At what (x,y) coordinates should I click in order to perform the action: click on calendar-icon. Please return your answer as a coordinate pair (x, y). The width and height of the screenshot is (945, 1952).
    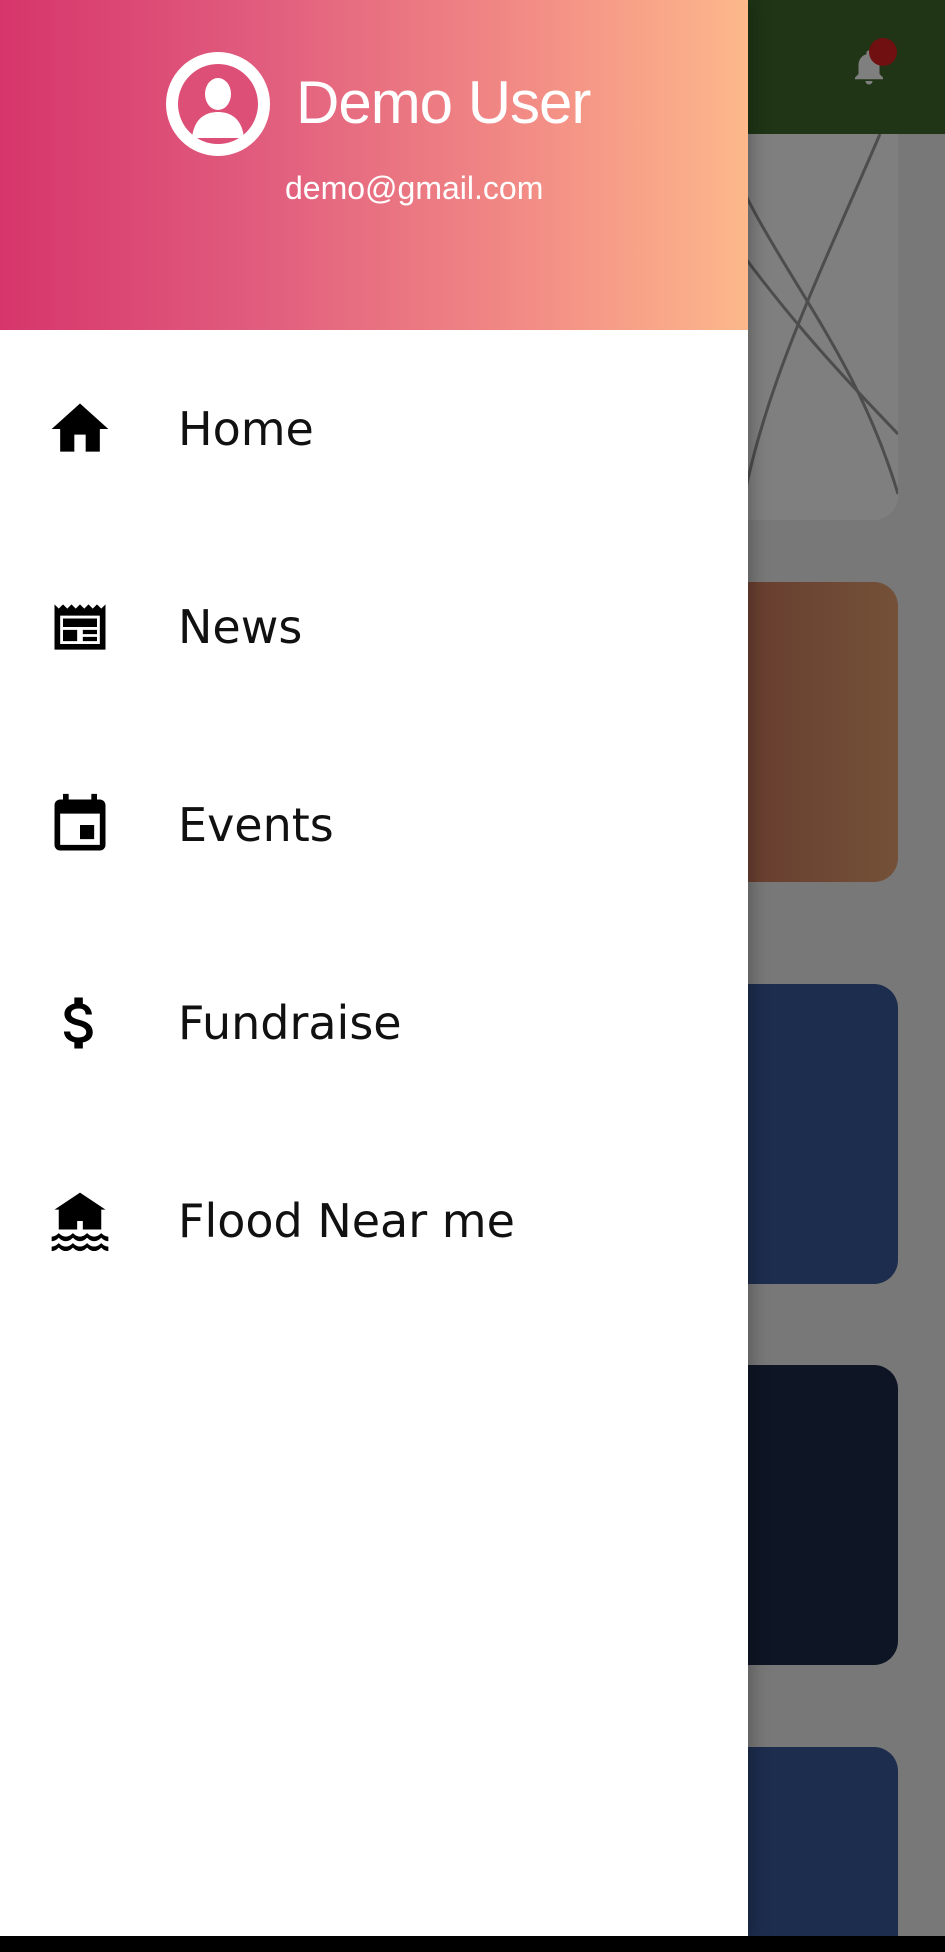
    Looking at the image, I should click on (80, 825).